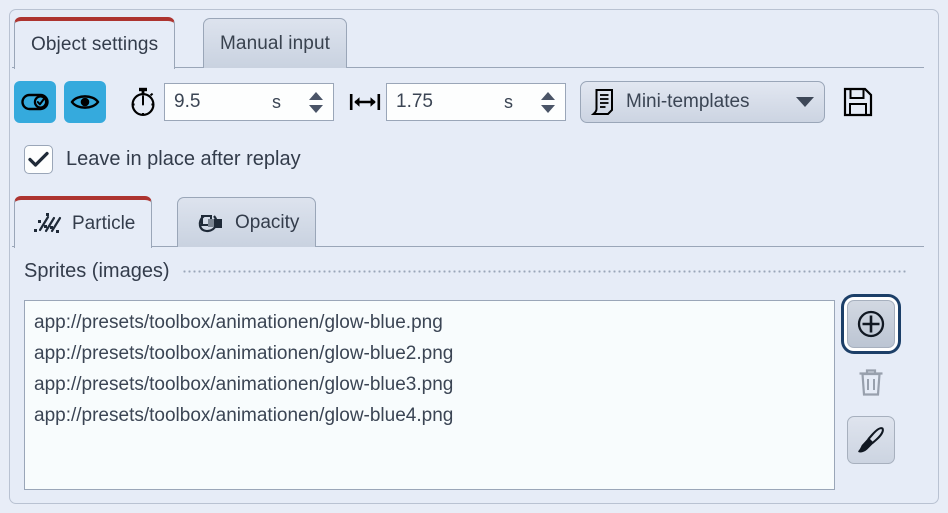  I want to click on distance-spinbox: 1.75 s, so click(476, 102).